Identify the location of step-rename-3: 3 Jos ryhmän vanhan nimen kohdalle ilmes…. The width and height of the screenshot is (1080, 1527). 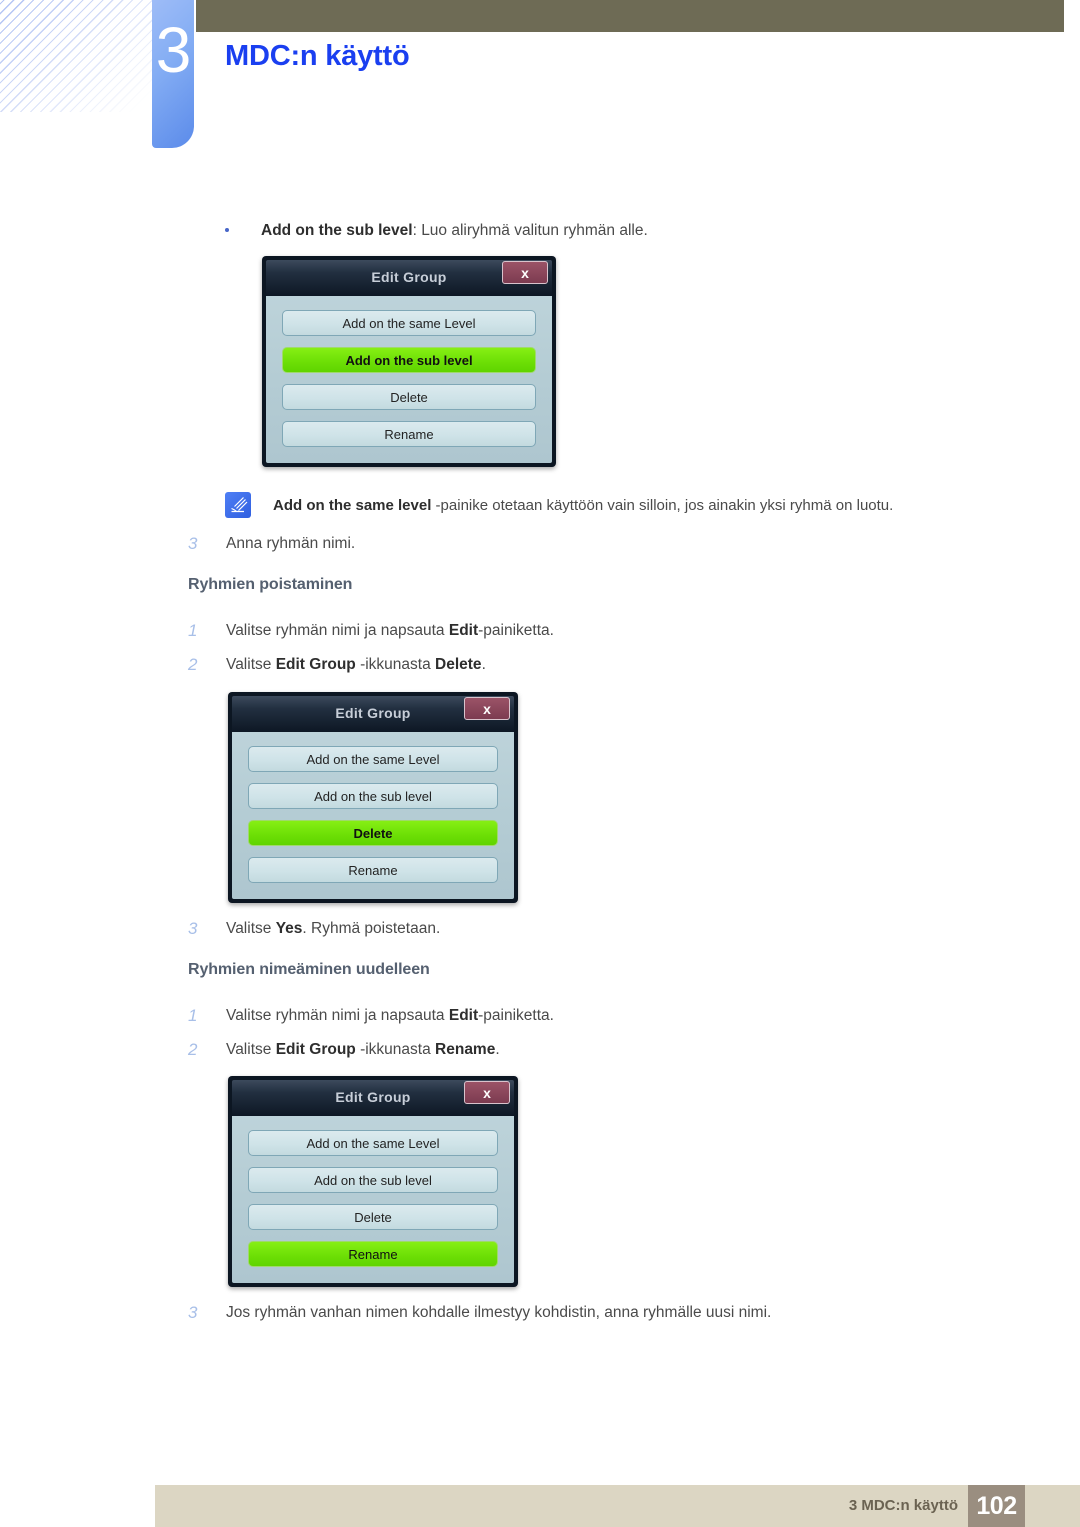
(598, 1313).